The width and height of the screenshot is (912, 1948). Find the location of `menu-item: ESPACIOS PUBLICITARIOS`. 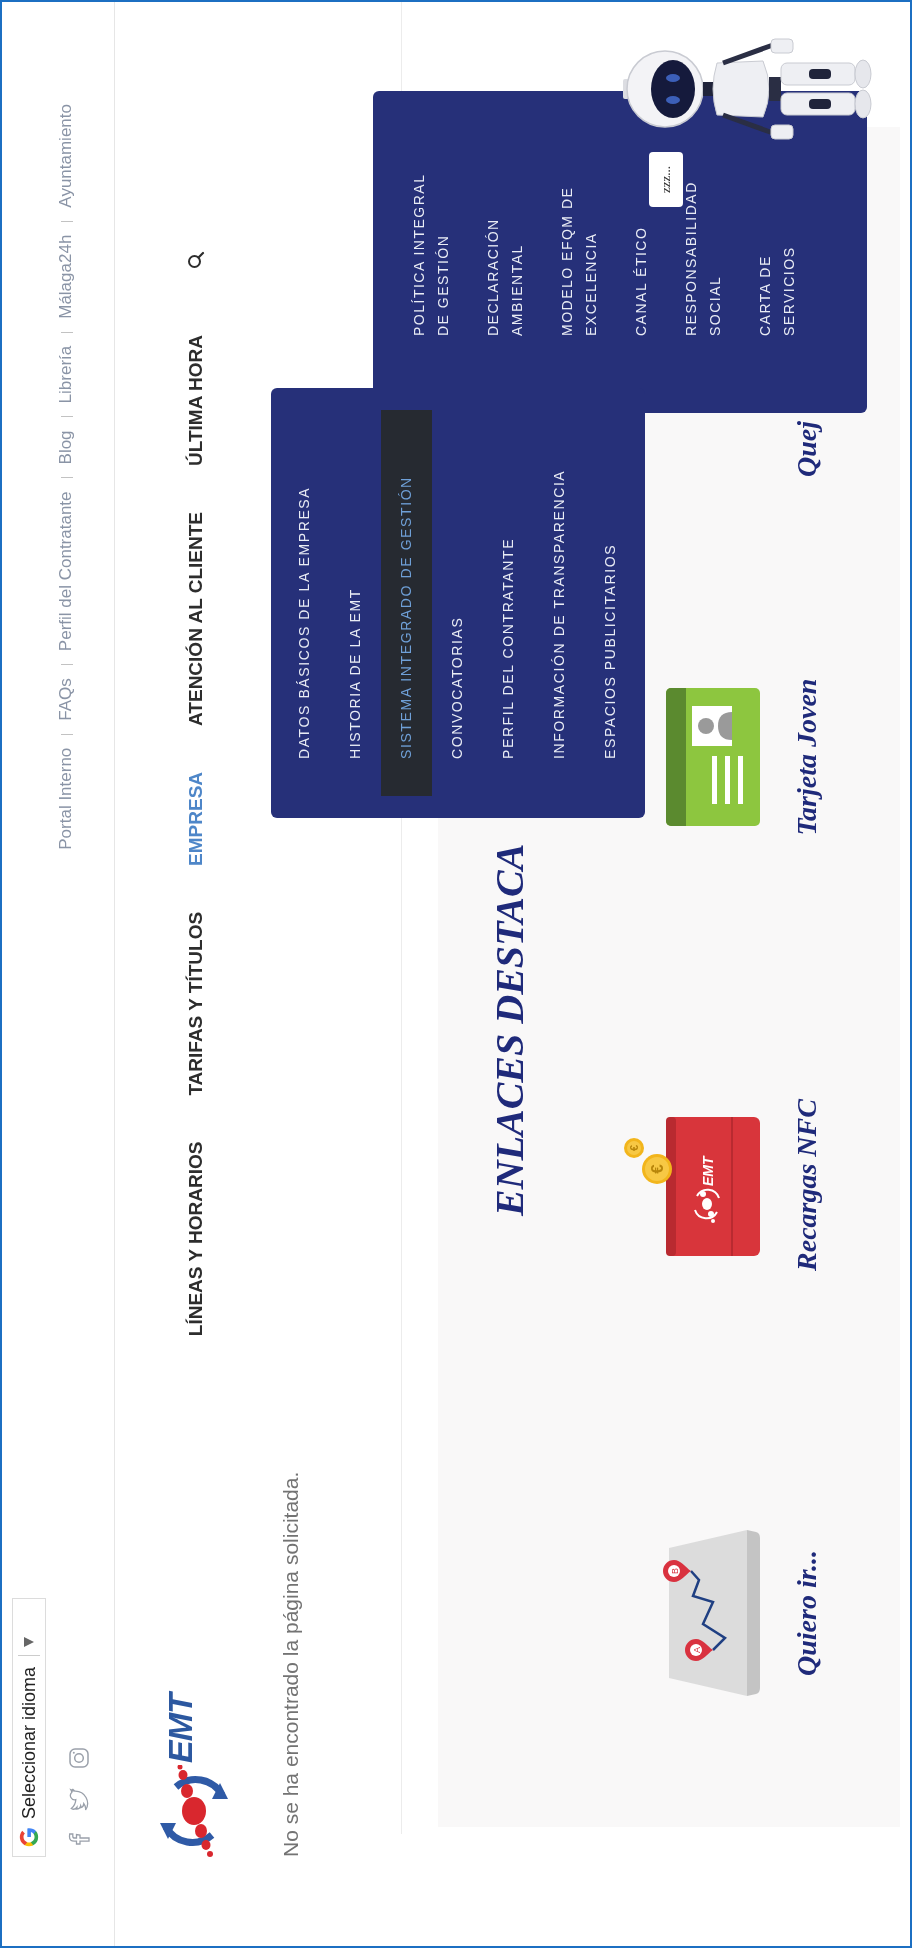

menu-item: ESPACIOS PUBLICITARIOS is located at coordinates (610, 603).